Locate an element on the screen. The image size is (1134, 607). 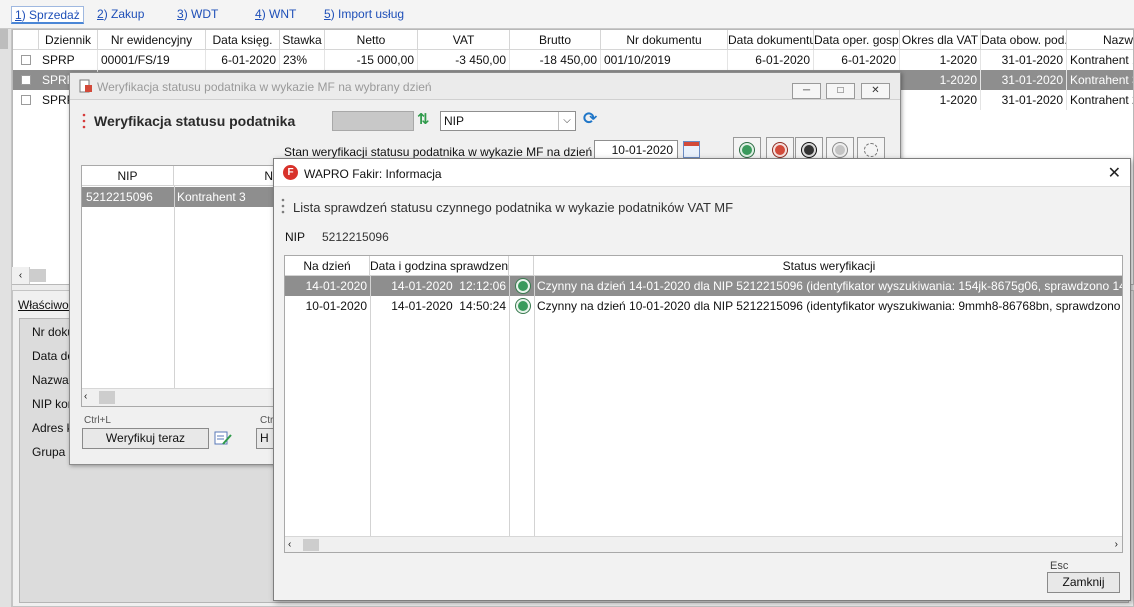
search-by-value: NIP is located at coordinates (454, 121).